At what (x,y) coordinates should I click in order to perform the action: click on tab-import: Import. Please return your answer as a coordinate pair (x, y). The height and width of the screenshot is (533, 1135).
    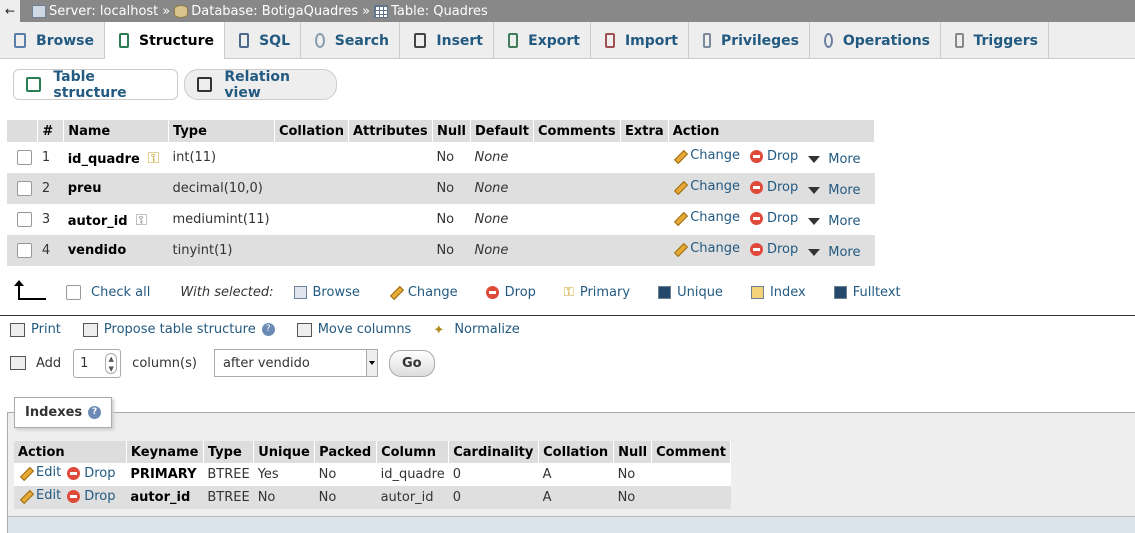
    Looking at the image, I should click on (640, 40).